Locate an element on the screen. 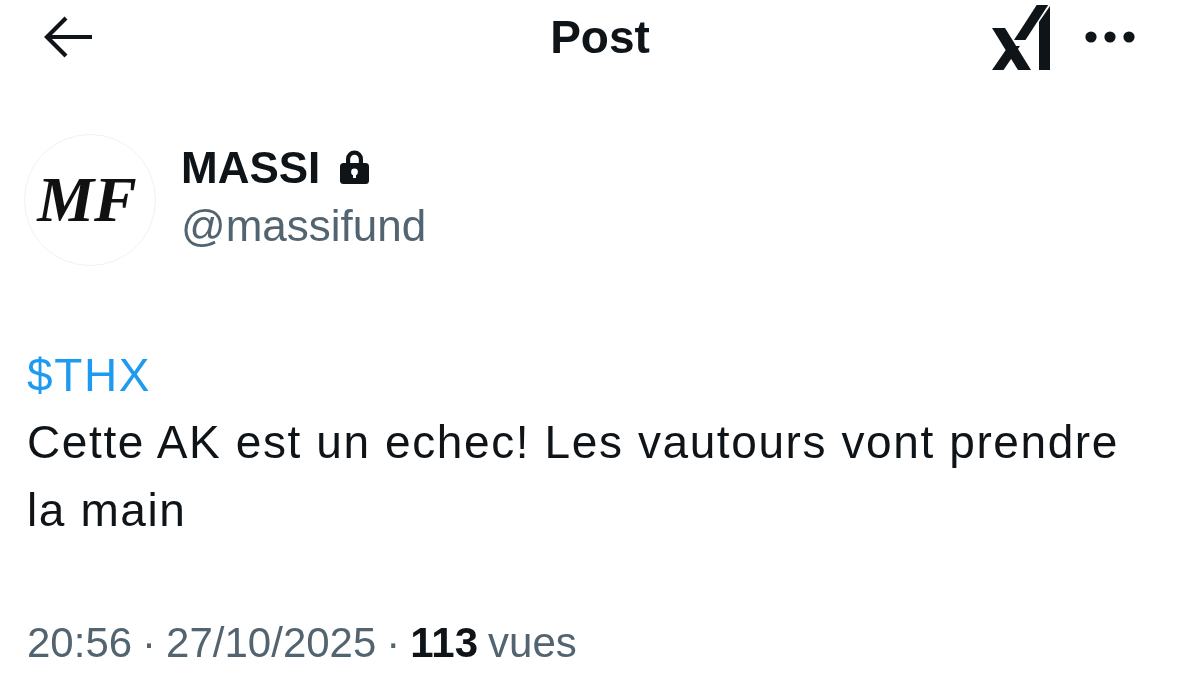 This screenshot has width=1200, height=678. page-title: Post is located at coordinates (600, 37).